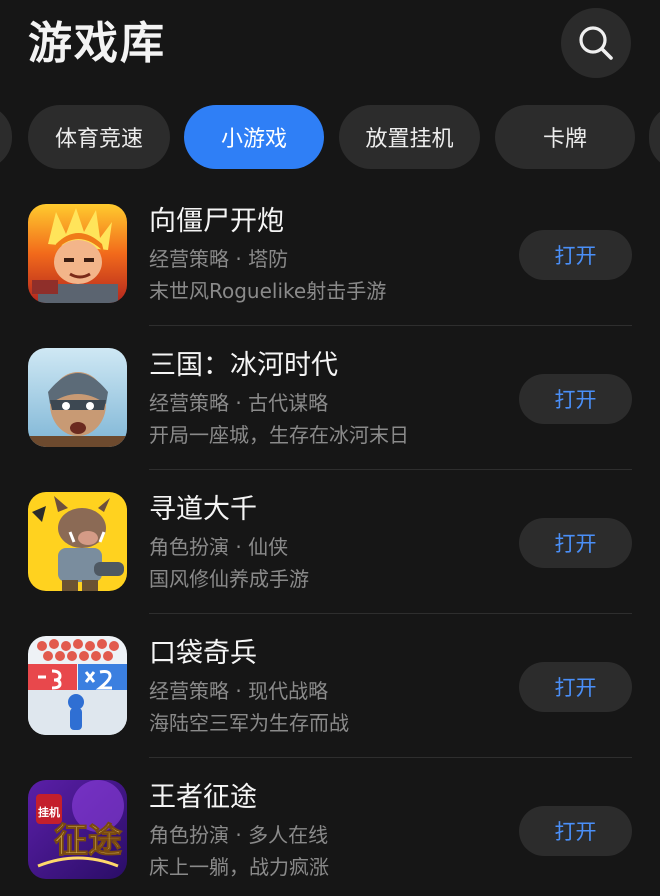 The width and height of the screenshot is (660, 896). What do you see at coordinates (243, 365) in the screenshot?
I see `game-name: 三国：冰河时代` at bounding box center [243, 365].